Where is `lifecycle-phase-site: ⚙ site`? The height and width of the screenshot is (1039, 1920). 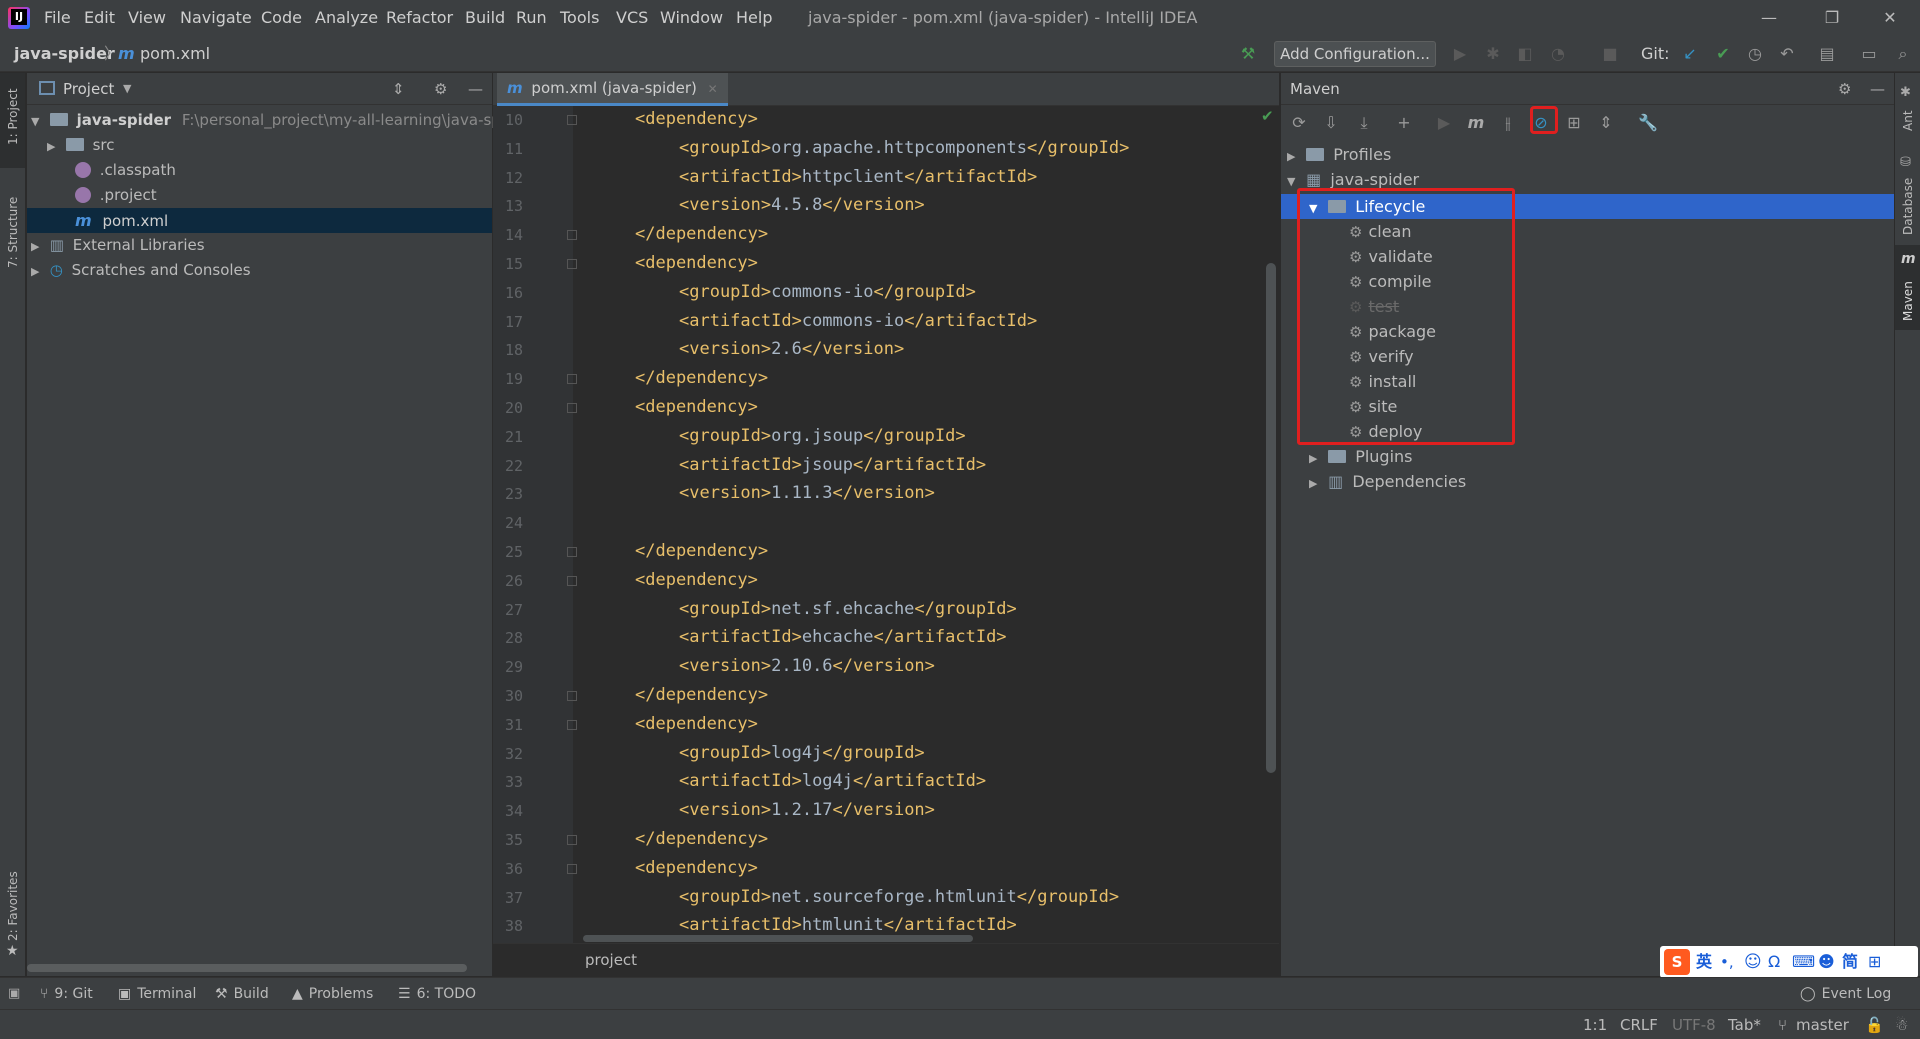
lifecycle-phase-site: ⚙ site is located at coordinates (1373, 406).